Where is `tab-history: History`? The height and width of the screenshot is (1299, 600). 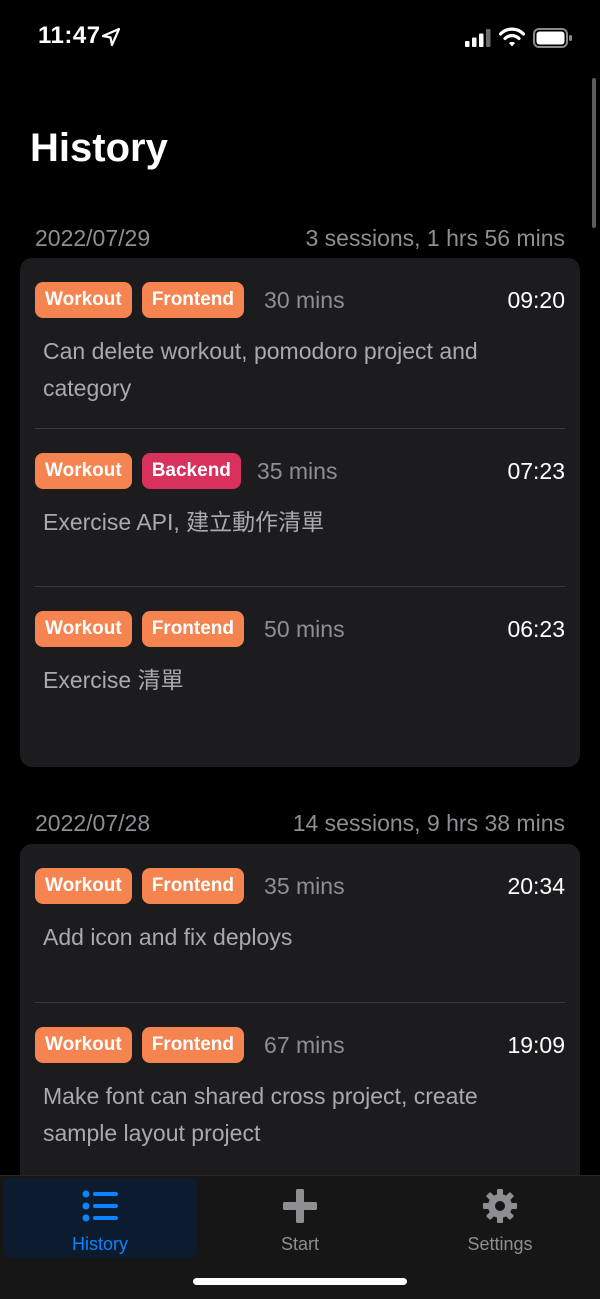 tab-history: History is located at coordinates (100, 1218).